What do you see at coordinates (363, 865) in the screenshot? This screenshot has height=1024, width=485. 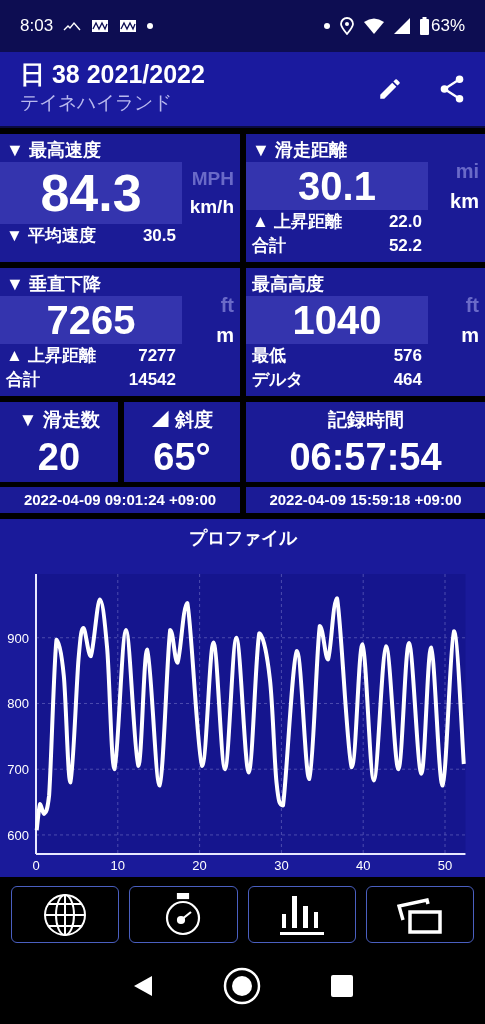 I see `x-tick-label: 40` at bounding box center [363, 865].